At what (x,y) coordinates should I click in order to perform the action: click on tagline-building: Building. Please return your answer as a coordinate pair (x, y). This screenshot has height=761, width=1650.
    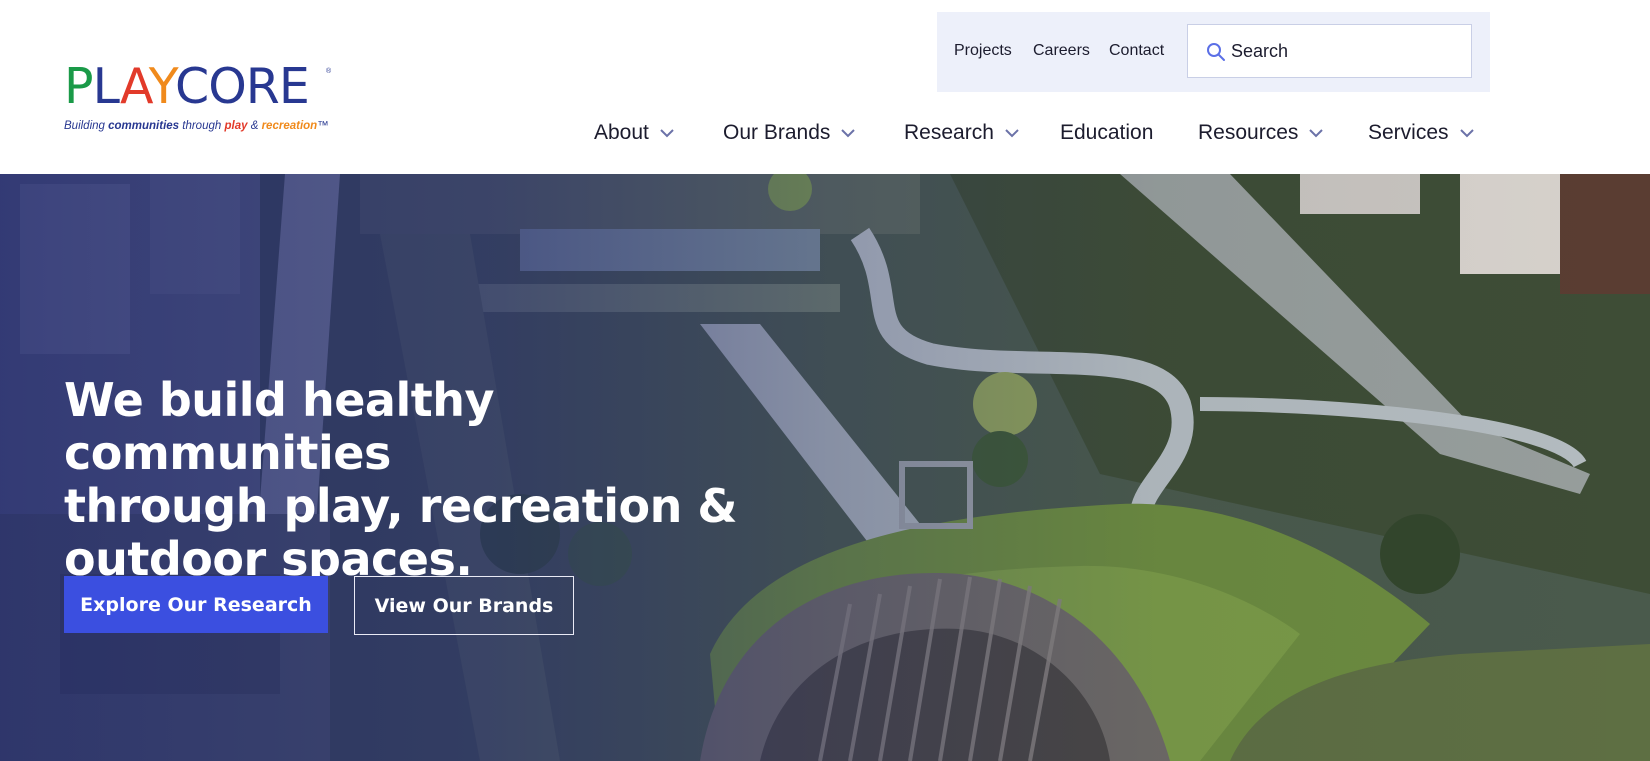
    Looking at the image, I should click on (84, 126).